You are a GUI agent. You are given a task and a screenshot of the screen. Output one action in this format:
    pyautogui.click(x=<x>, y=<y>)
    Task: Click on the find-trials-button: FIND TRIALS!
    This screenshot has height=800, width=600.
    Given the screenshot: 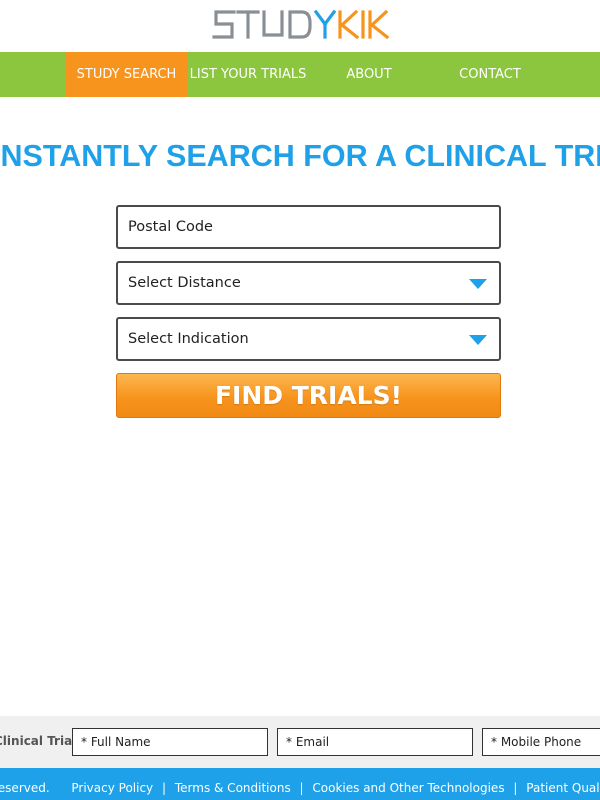 What is the action you would take?
    pyautogui.click(x=308, y=395)
    